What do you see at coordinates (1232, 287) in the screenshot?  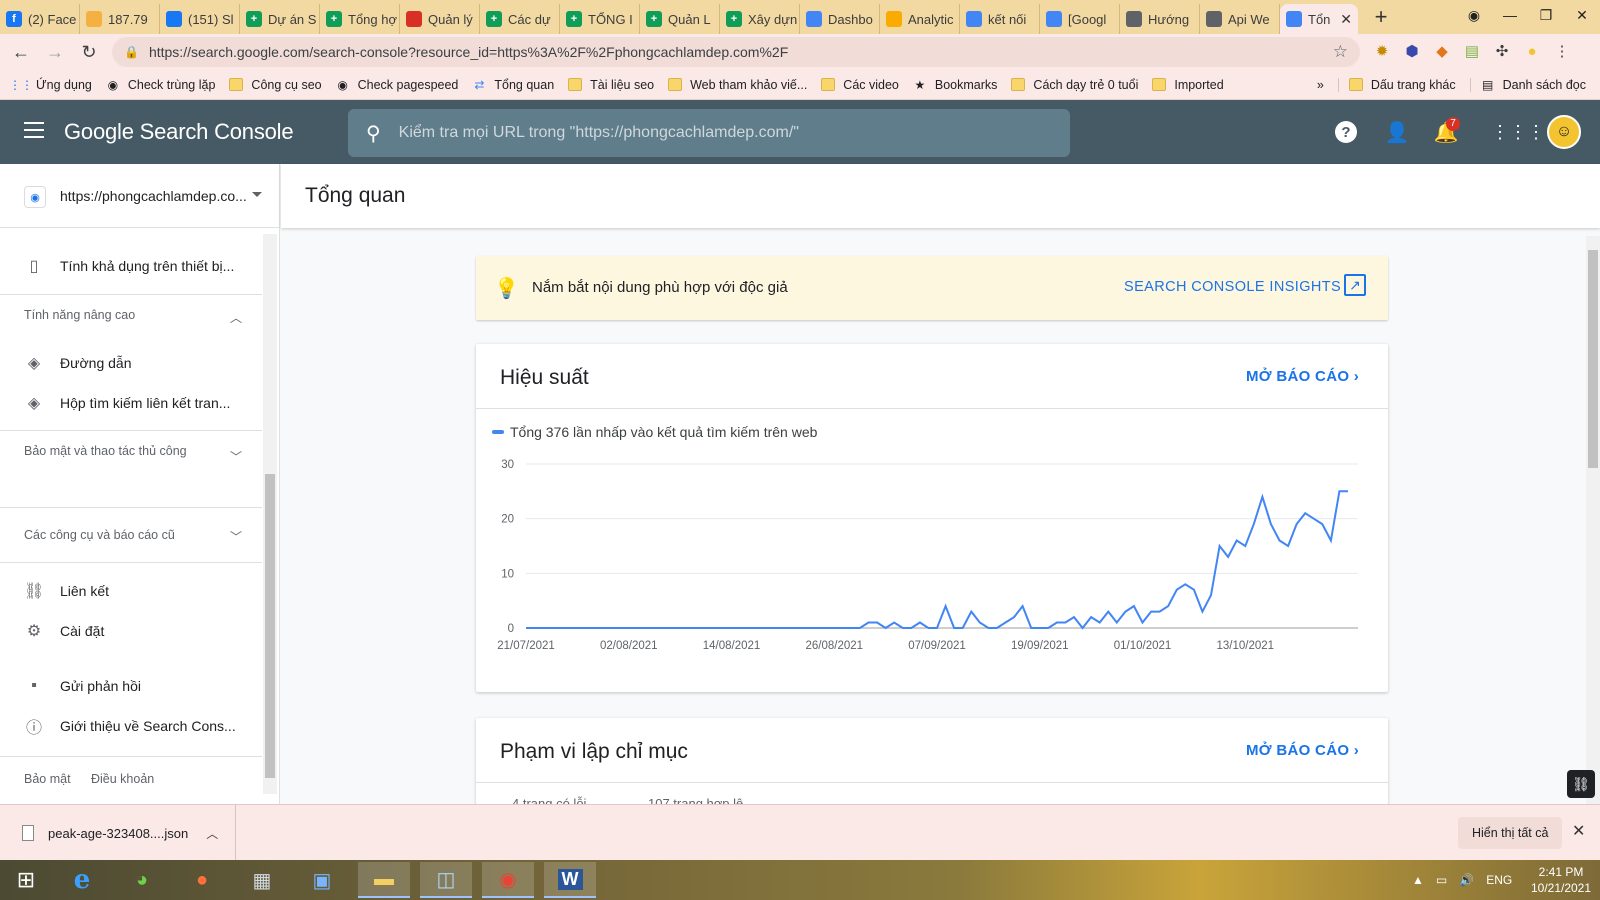 I see `search-console-insights-link: SEARCH CONSOLE INSIGHTS` at bounding box center [1232, 287].